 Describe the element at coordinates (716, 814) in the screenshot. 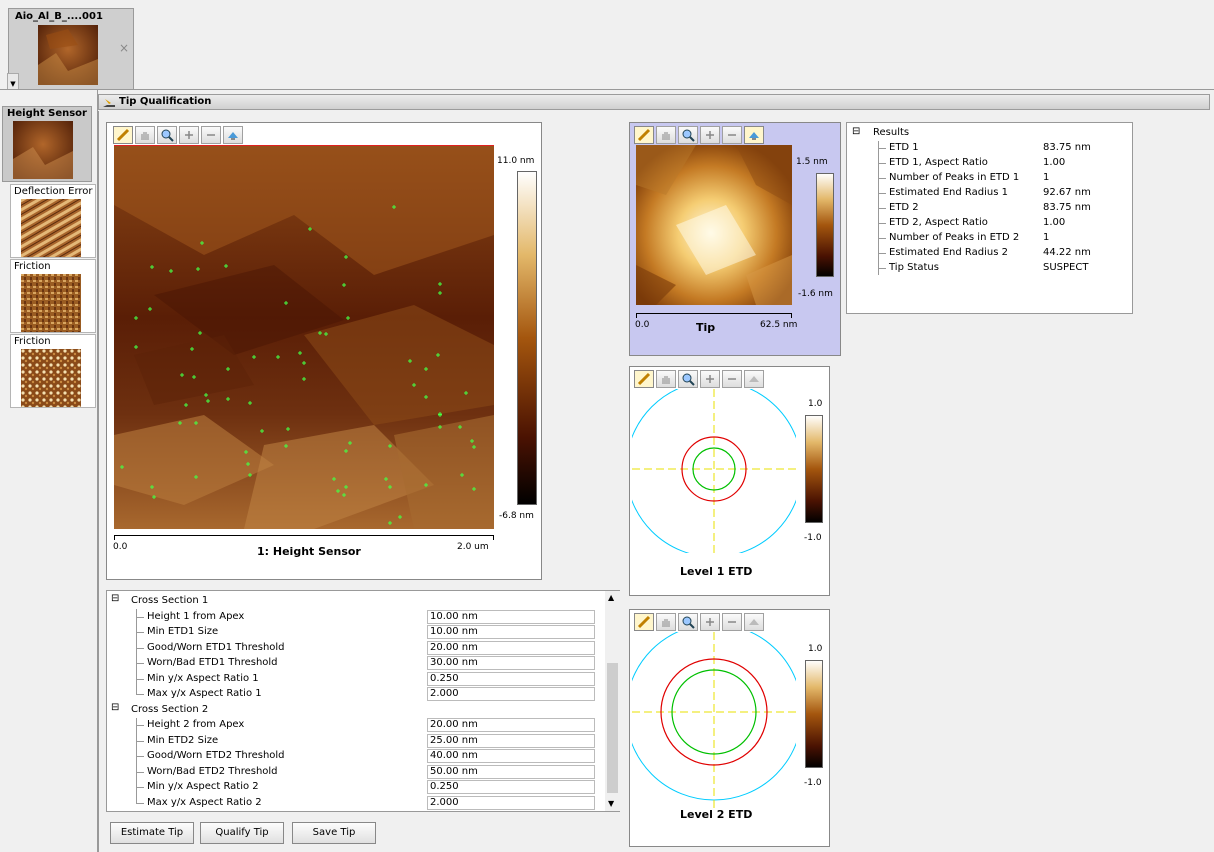

I see `etd2-caption: Level 2 ETD` at that location.